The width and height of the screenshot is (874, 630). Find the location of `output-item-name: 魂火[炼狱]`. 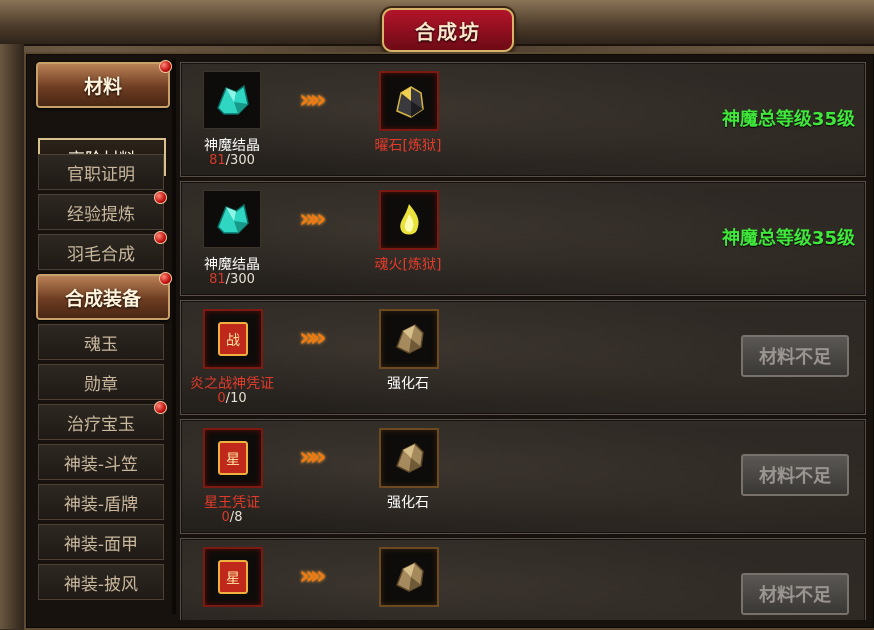

output-item-name: 魂火[炼狱] is located at coordinates (408, 265).